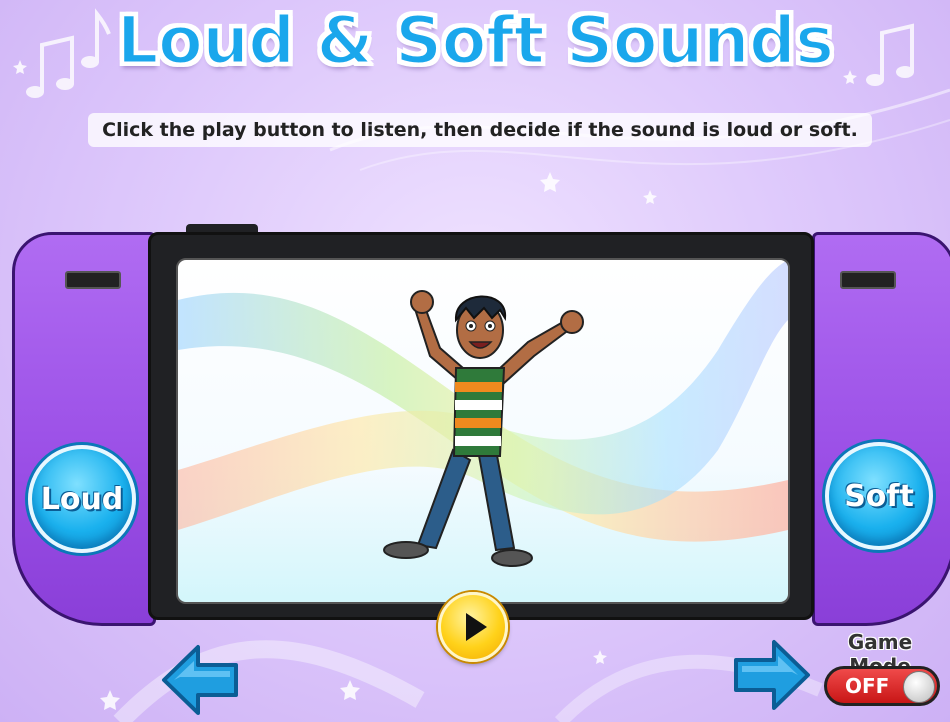  I want to click on toggle-knob, so click(919, 687).